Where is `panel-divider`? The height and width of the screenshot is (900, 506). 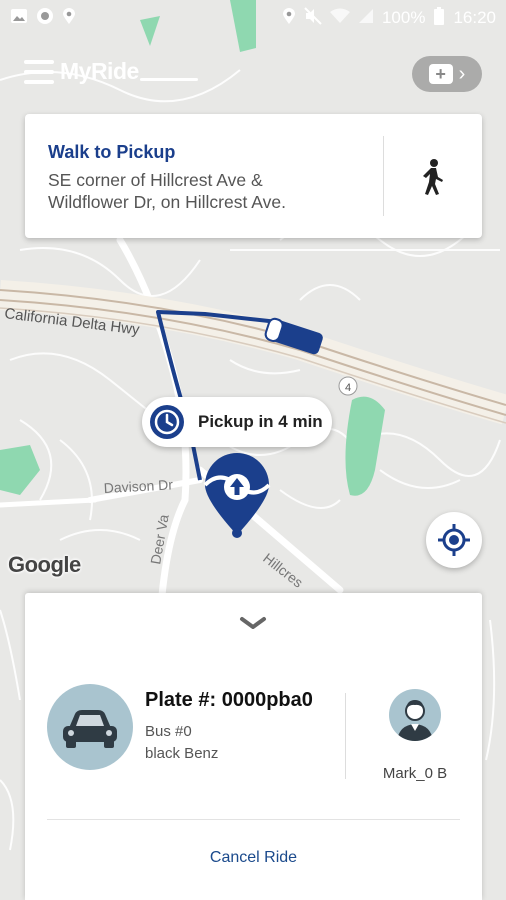
panel-divider is located at coordinates (345, 736).